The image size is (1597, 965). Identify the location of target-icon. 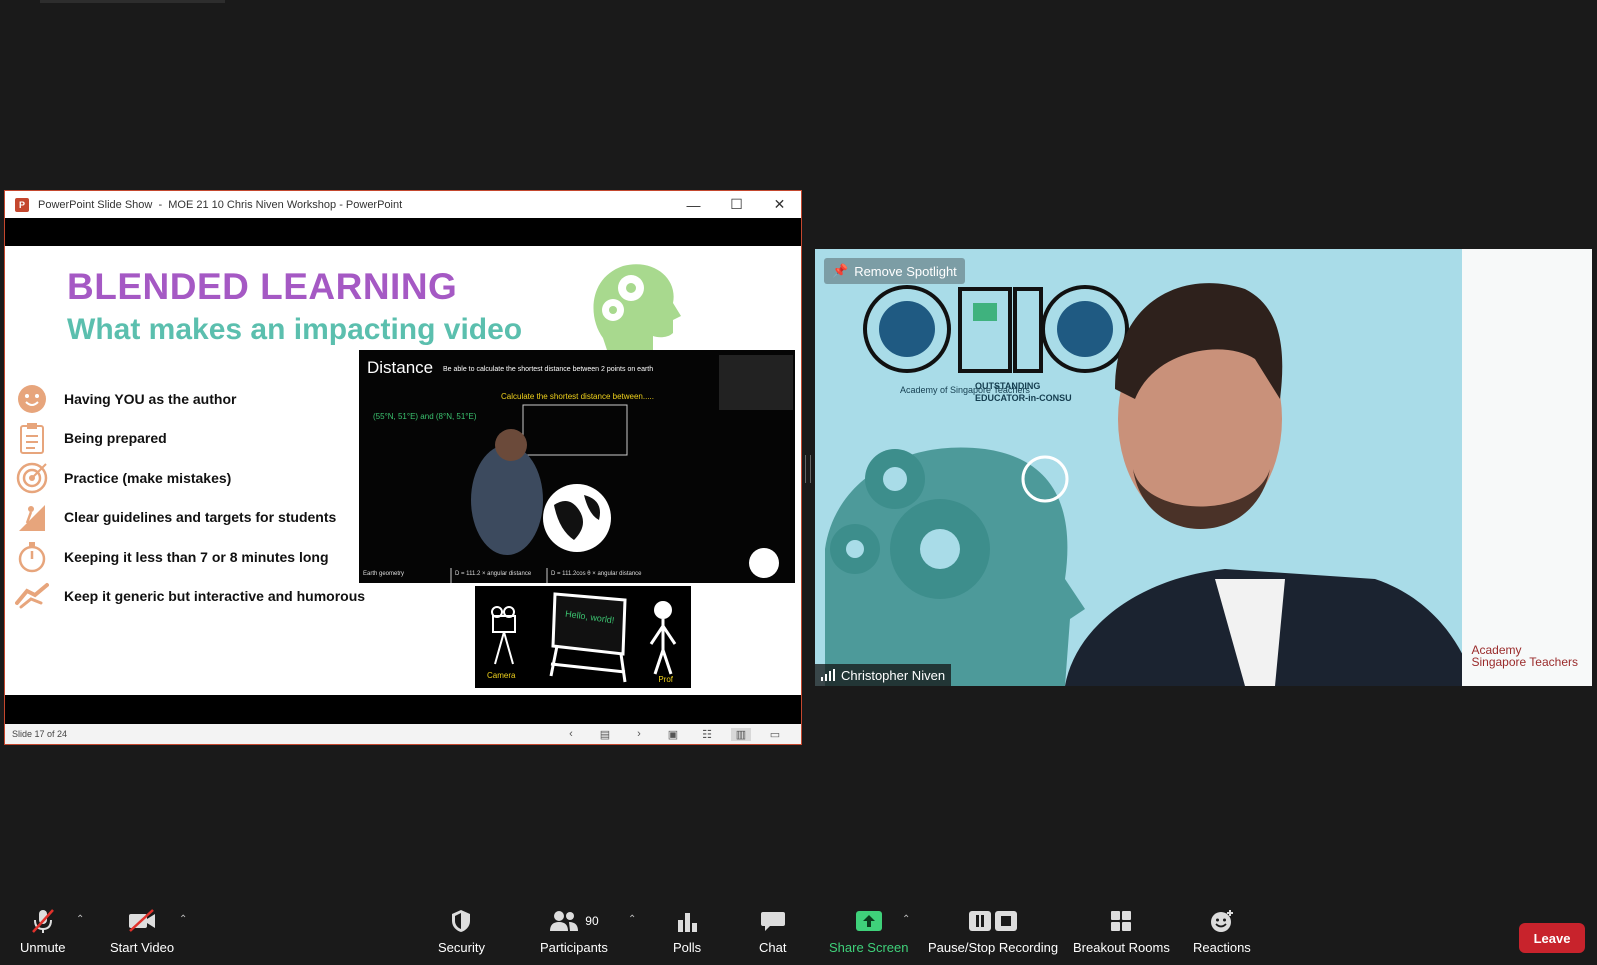
(32, 478).